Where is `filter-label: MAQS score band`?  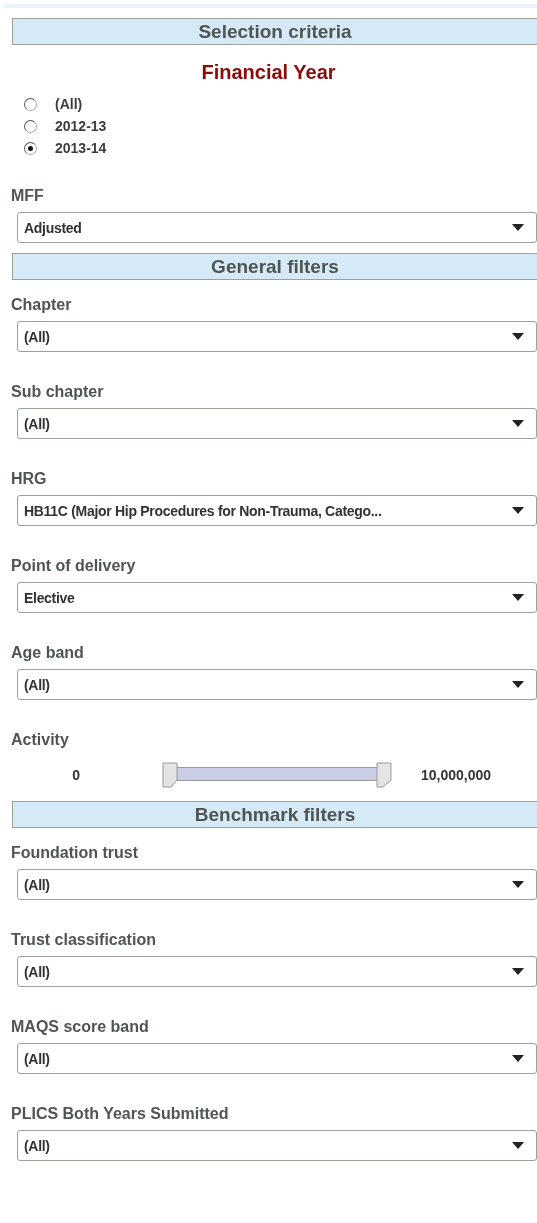 filter-label: MAQS score band is located at coordinates (80, 1027).